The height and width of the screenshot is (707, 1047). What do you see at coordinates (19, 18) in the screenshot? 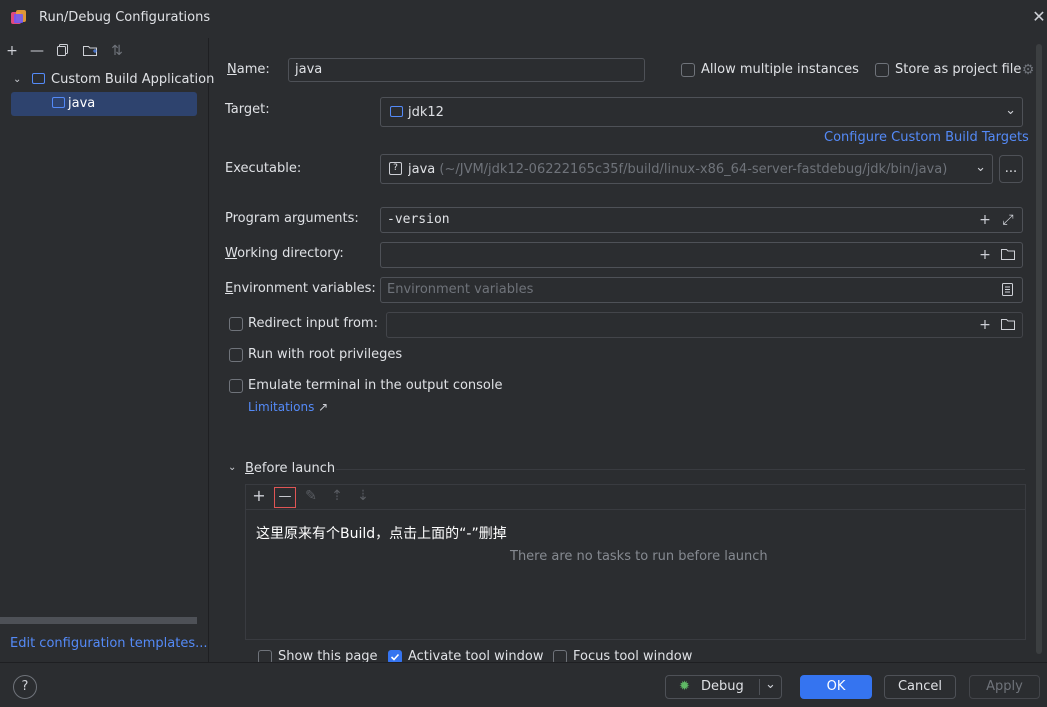
I see `app-logo-icon` at bounding box center [19, 18].